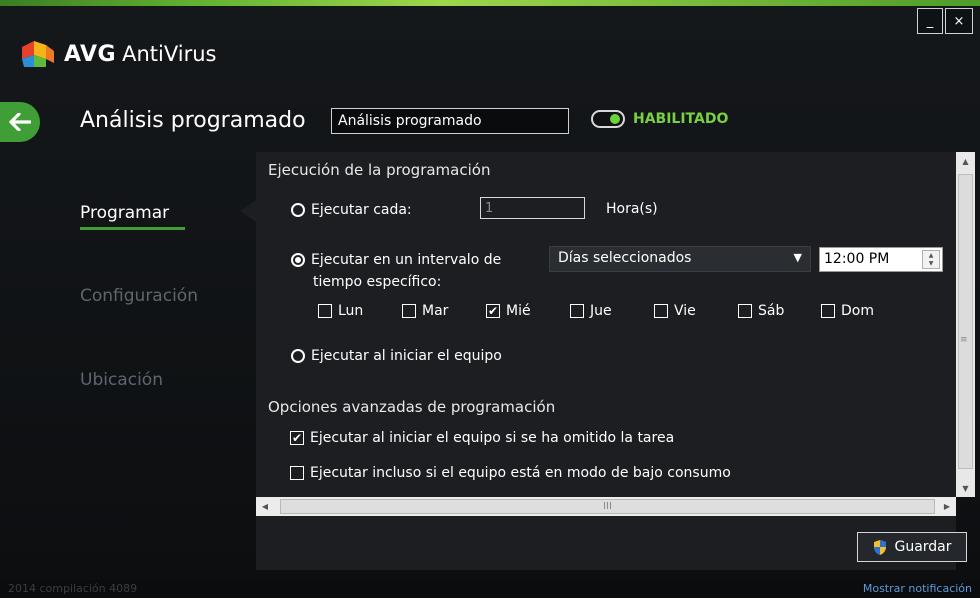 Image resolution: width=980 pixels, height=598 pixels. Describe the element at coordinates (40, 54) in the screenshot. I see `avg-logo-icon` at that location.